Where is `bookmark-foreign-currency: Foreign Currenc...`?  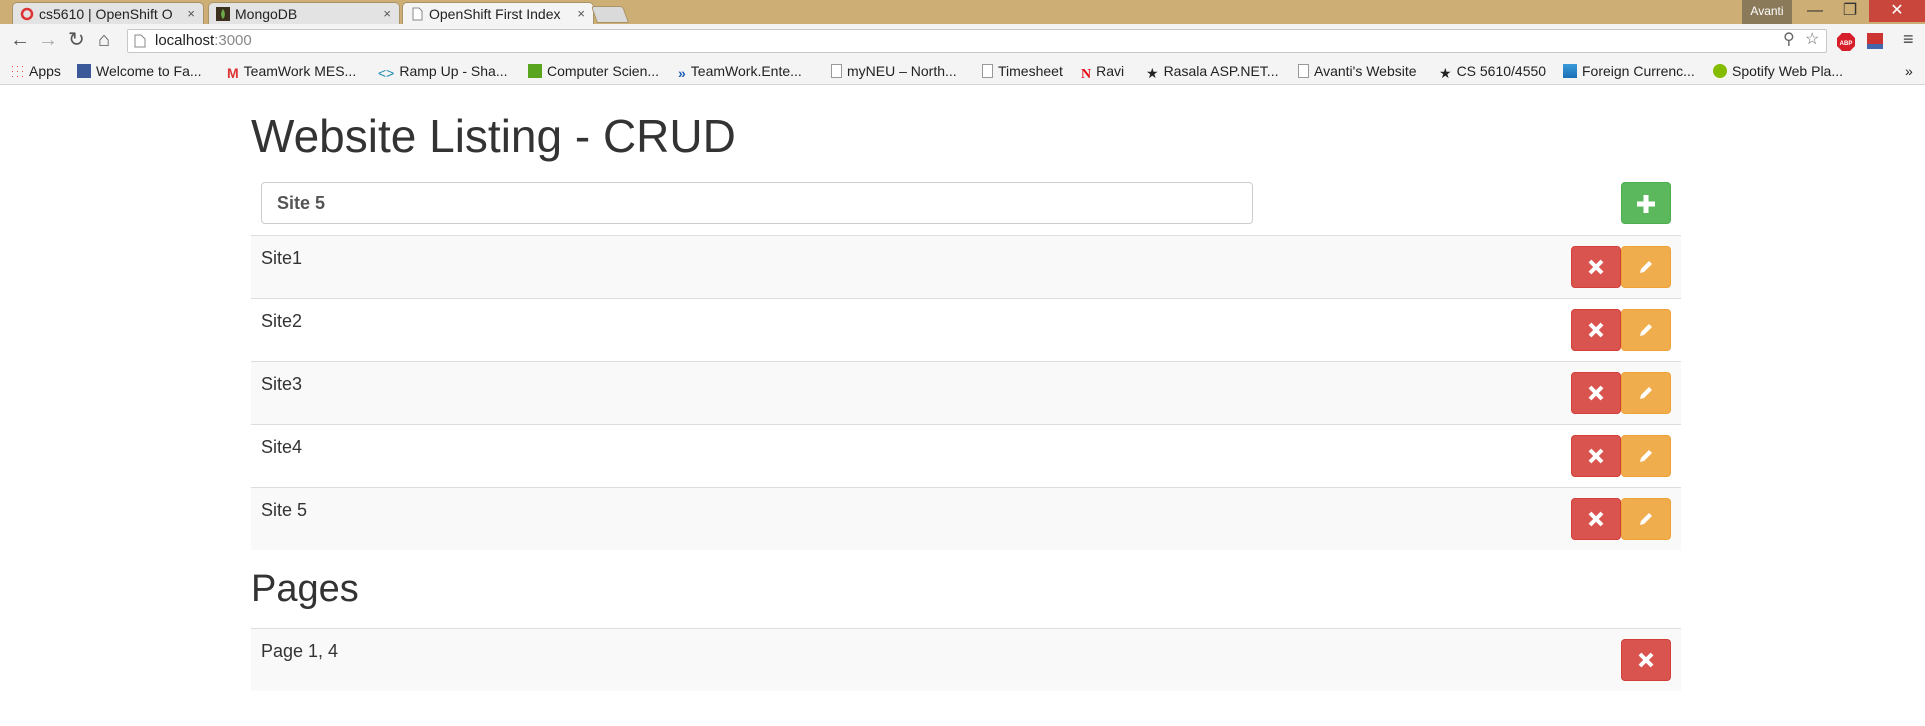
bookmark-foreign-currency: Foreign Currenc... is located at coordinates (1629, 71).